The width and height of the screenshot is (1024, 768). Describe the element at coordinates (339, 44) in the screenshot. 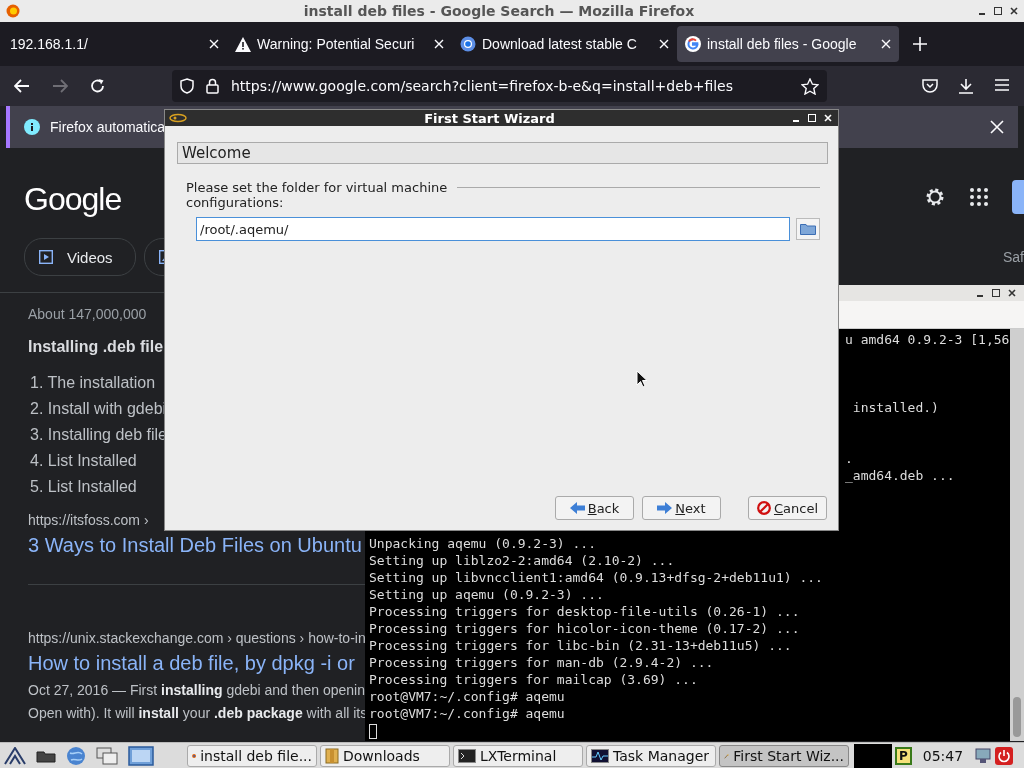

I see `browser-tab: Warning: Potential Securi` at that location.